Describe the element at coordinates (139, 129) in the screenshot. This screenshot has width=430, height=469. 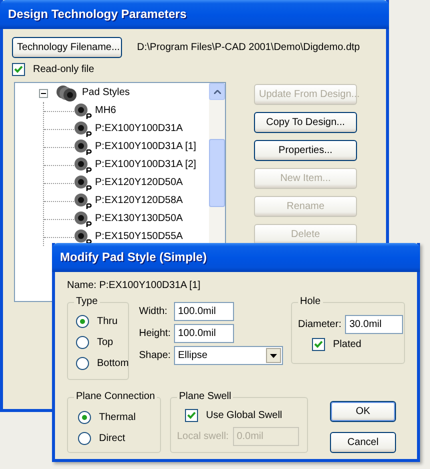
I see `tree-item: P:EX100Y100D31A` at that location.